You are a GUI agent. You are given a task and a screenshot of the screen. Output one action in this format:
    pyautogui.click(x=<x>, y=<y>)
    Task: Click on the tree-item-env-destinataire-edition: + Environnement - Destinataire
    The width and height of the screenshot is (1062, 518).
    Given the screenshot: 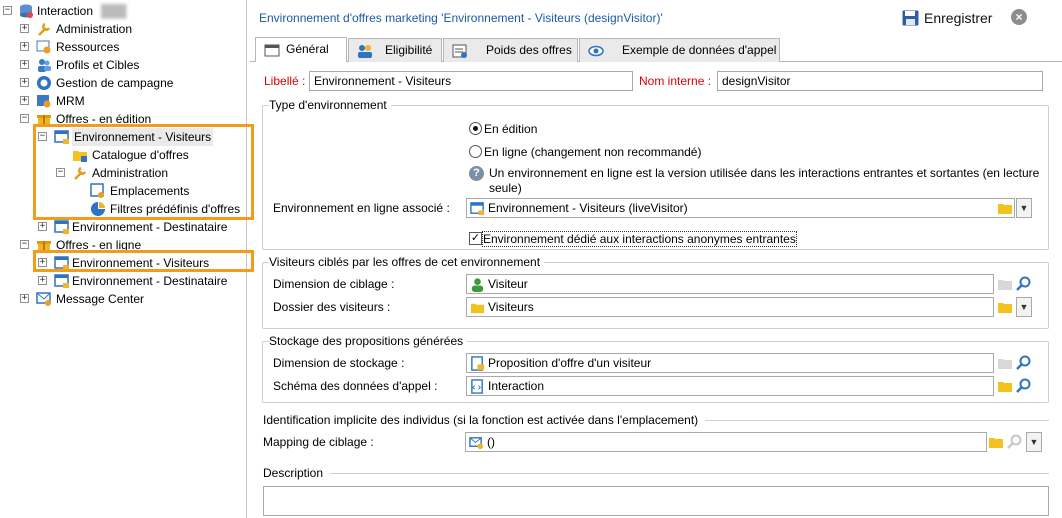 What is the action you would take?
    pyautogui.click(x=120, y=227)
    